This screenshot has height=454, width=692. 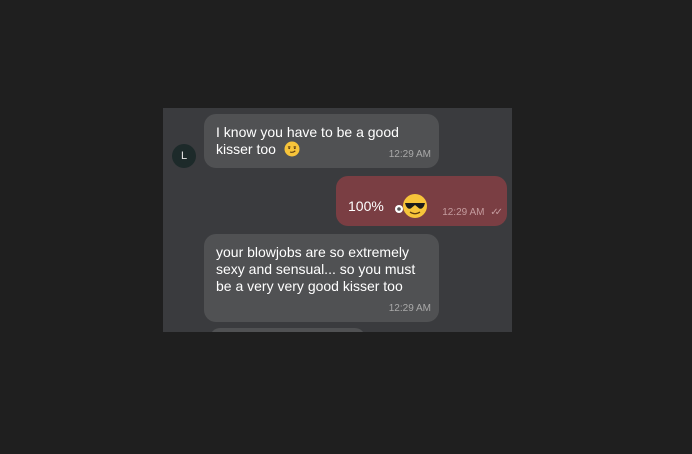 I want to click on avatar-initial: L, so click(x=184, y=156).